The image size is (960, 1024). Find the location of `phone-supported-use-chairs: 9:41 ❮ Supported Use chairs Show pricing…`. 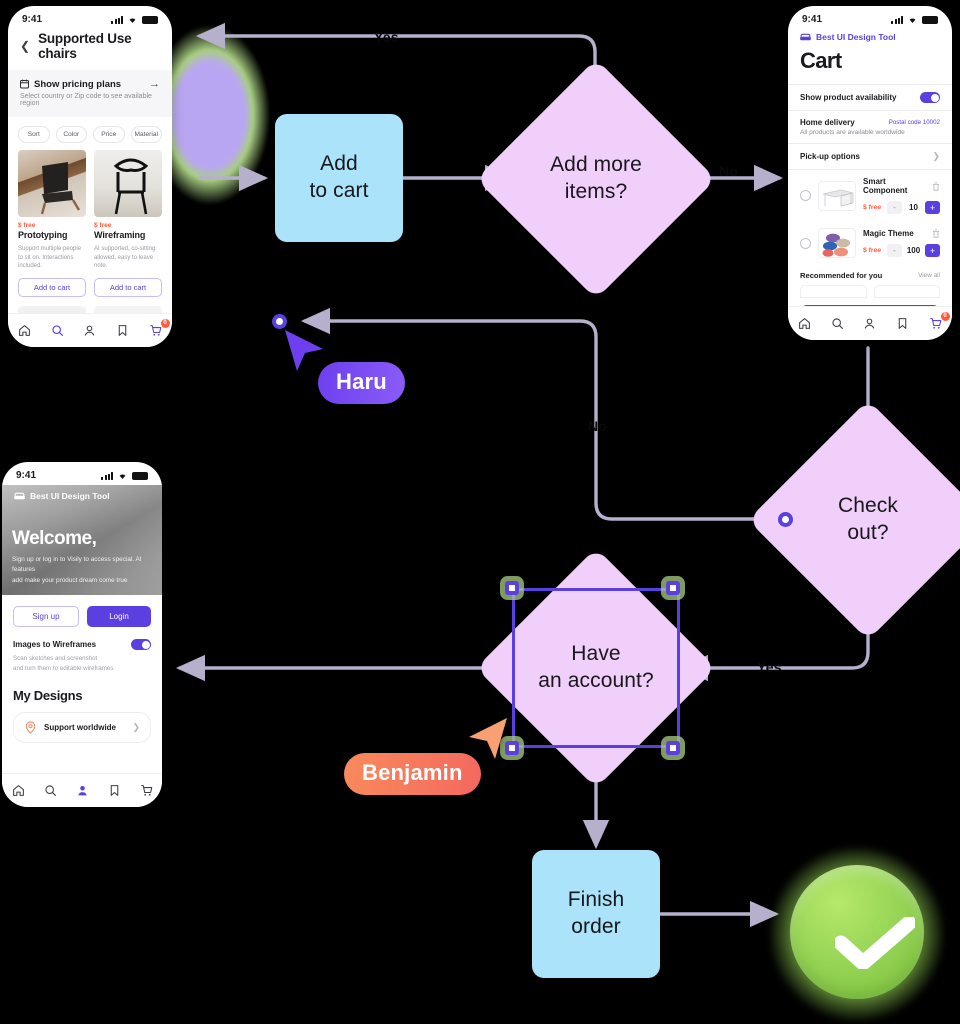

phone-supported-use-chairs: 9:41 ❮ Supported Use chairs Show pricing… is located at coordinates (90, 176).